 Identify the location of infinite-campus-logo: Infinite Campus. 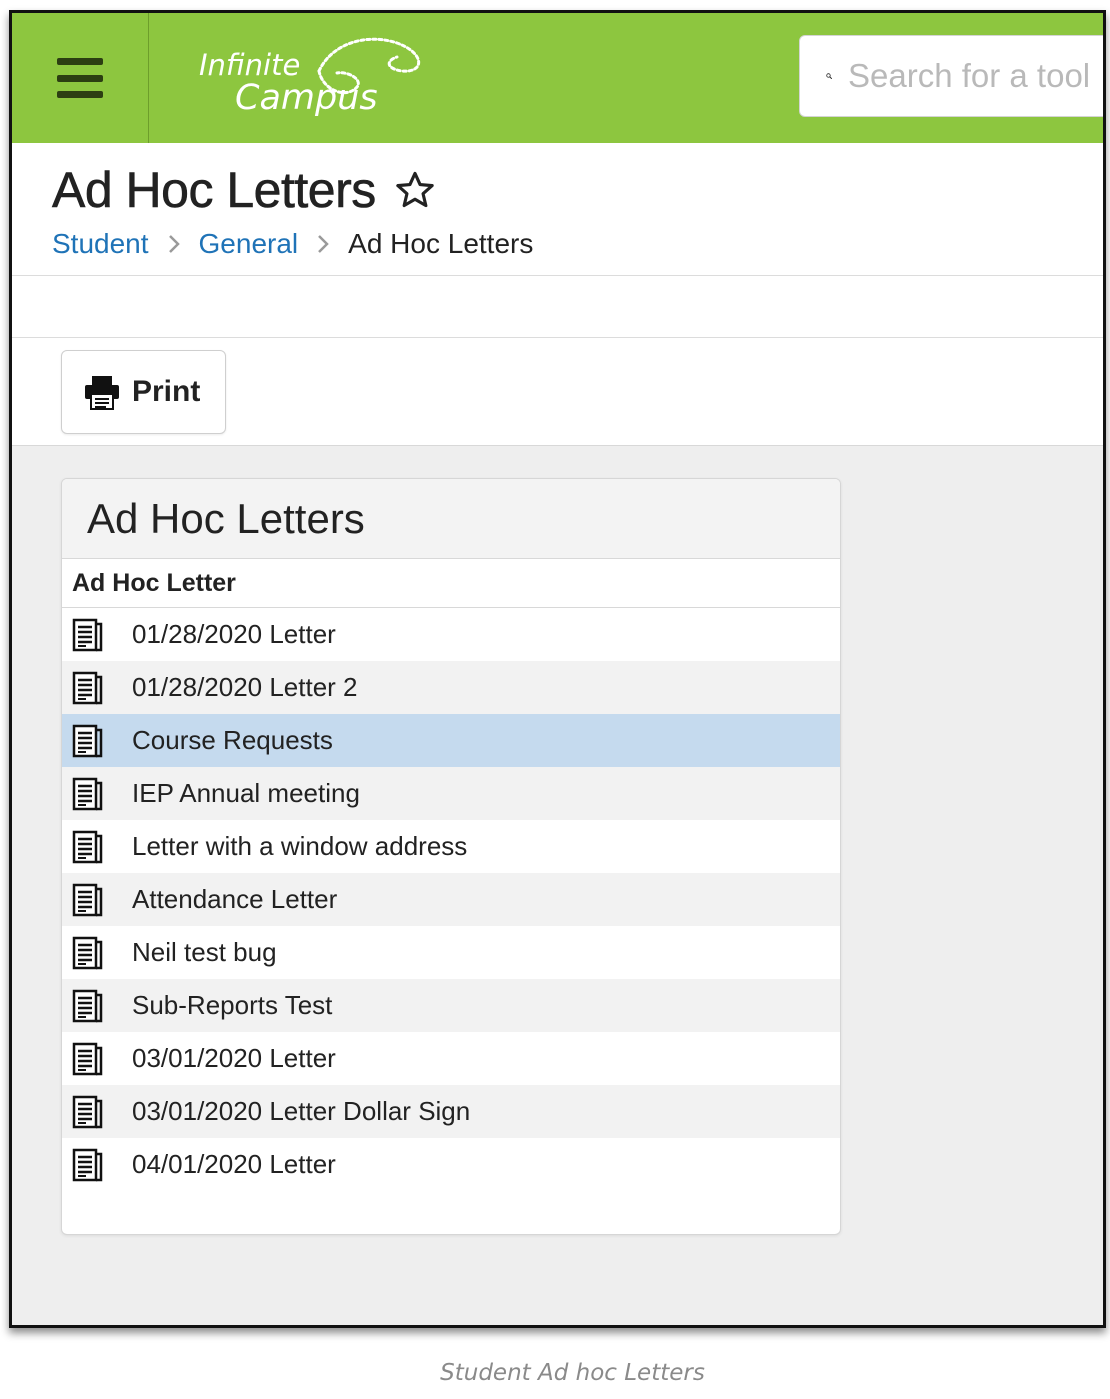
(312, 78).